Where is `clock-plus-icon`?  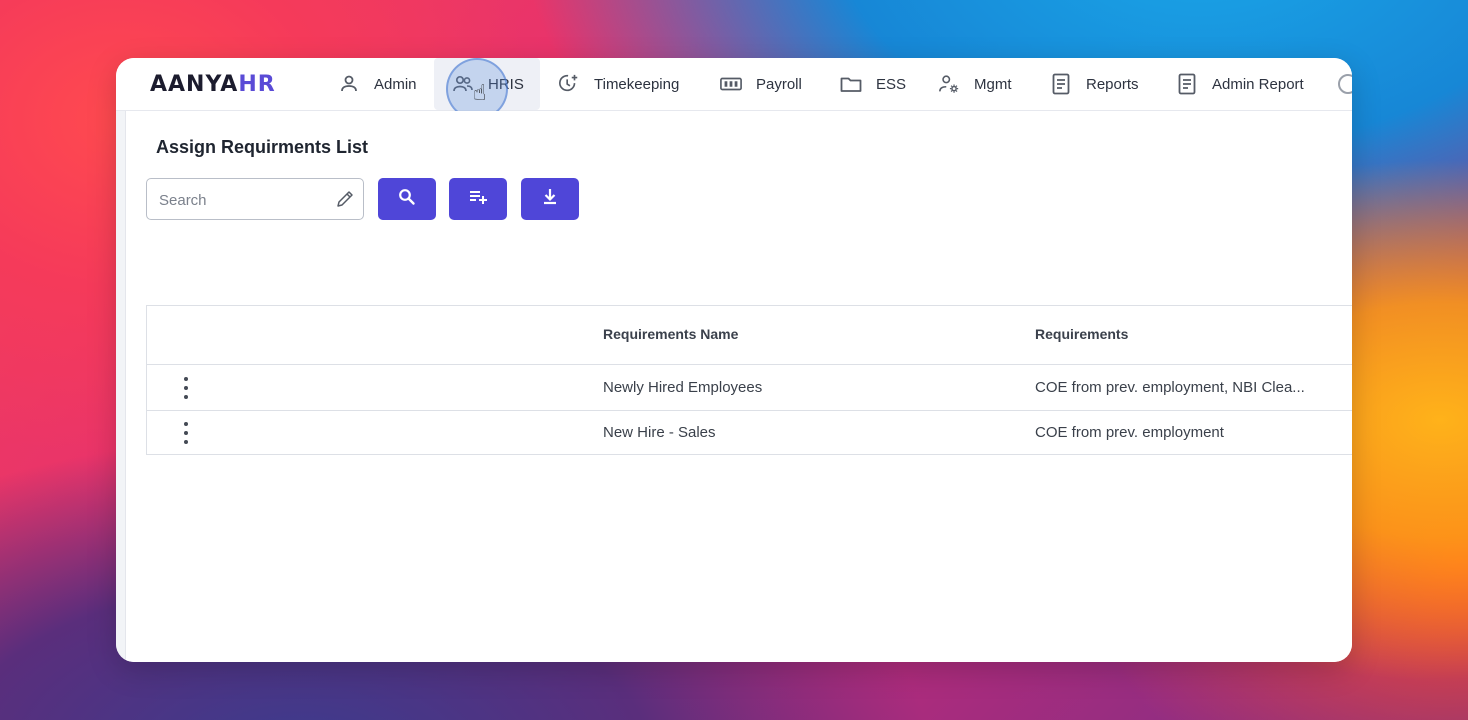 clock-plus-icon is located at coordinates (569, 84).